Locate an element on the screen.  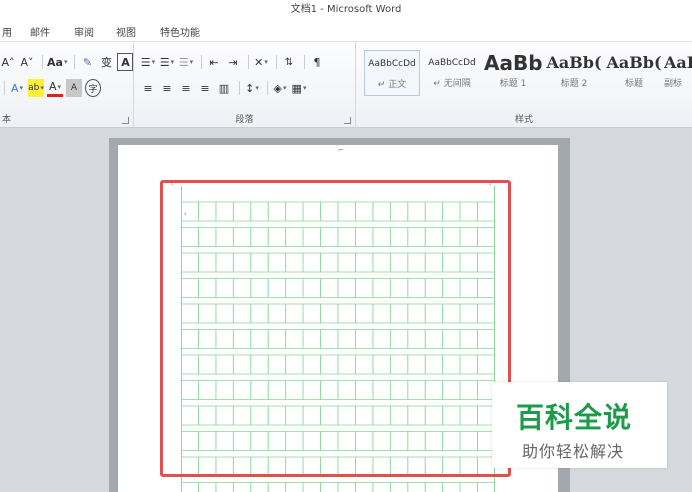
menu-item-view: 视图 is located at coordinates (126, 31).